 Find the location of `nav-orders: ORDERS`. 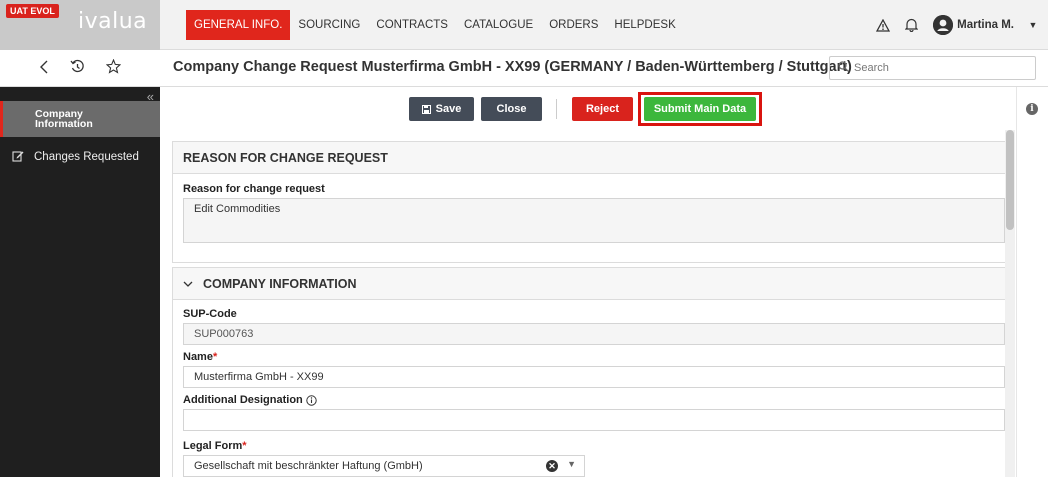

nav-orders: ORDERS is located at coordinates (573, 25).